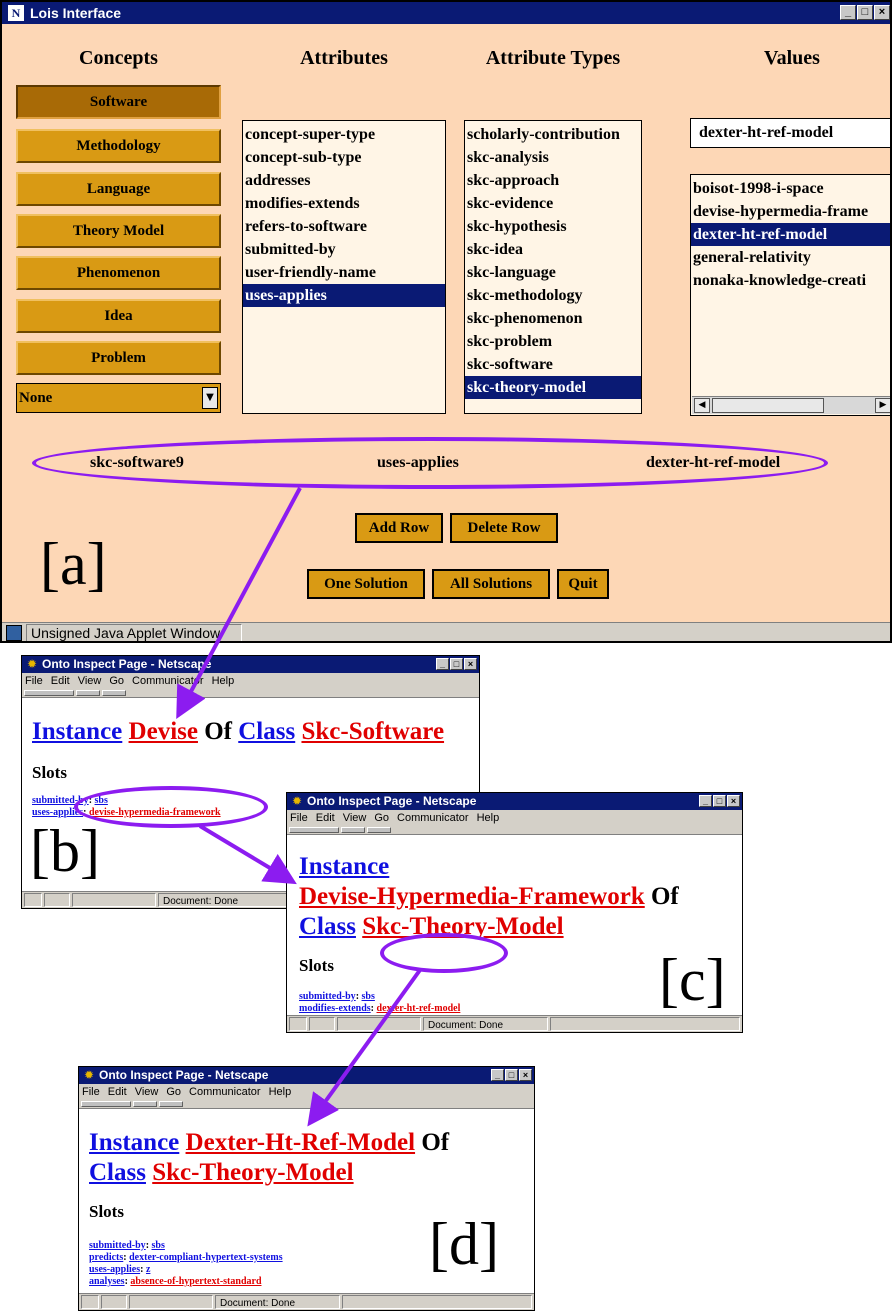 The image size is (892, 1312). I want to click on arrow-a-to-b, so click(239, 603).